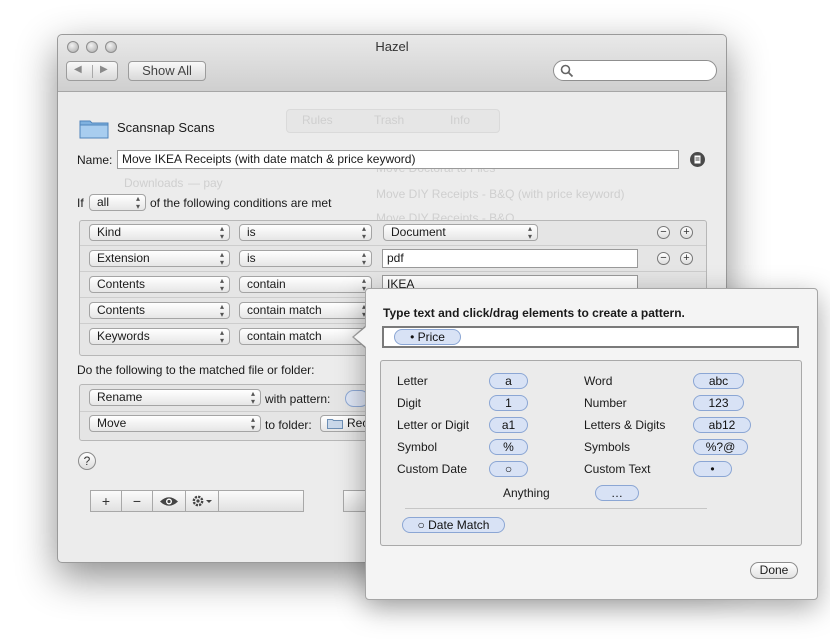 The width and height of the screenshot is (830, 641). Describe the element at coordinates (92, 71) in the screenshot. I see `back-forward-control: ◀ ▶` at that location.